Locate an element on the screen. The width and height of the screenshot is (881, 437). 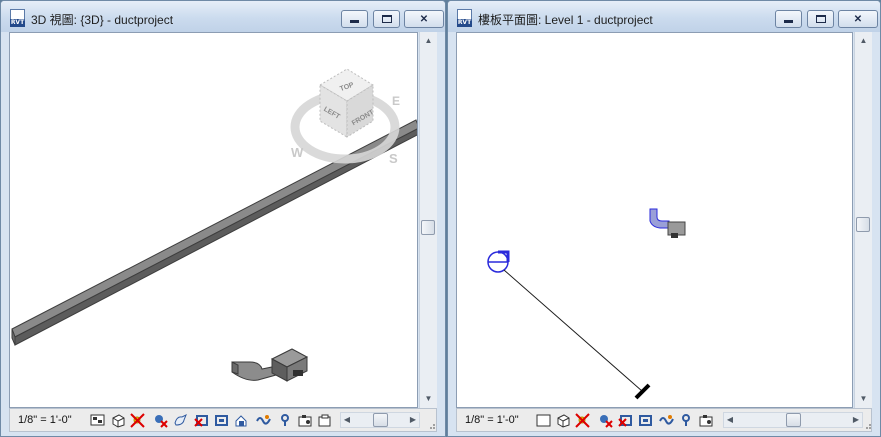
render-icon is located at coordinates (180, 420).